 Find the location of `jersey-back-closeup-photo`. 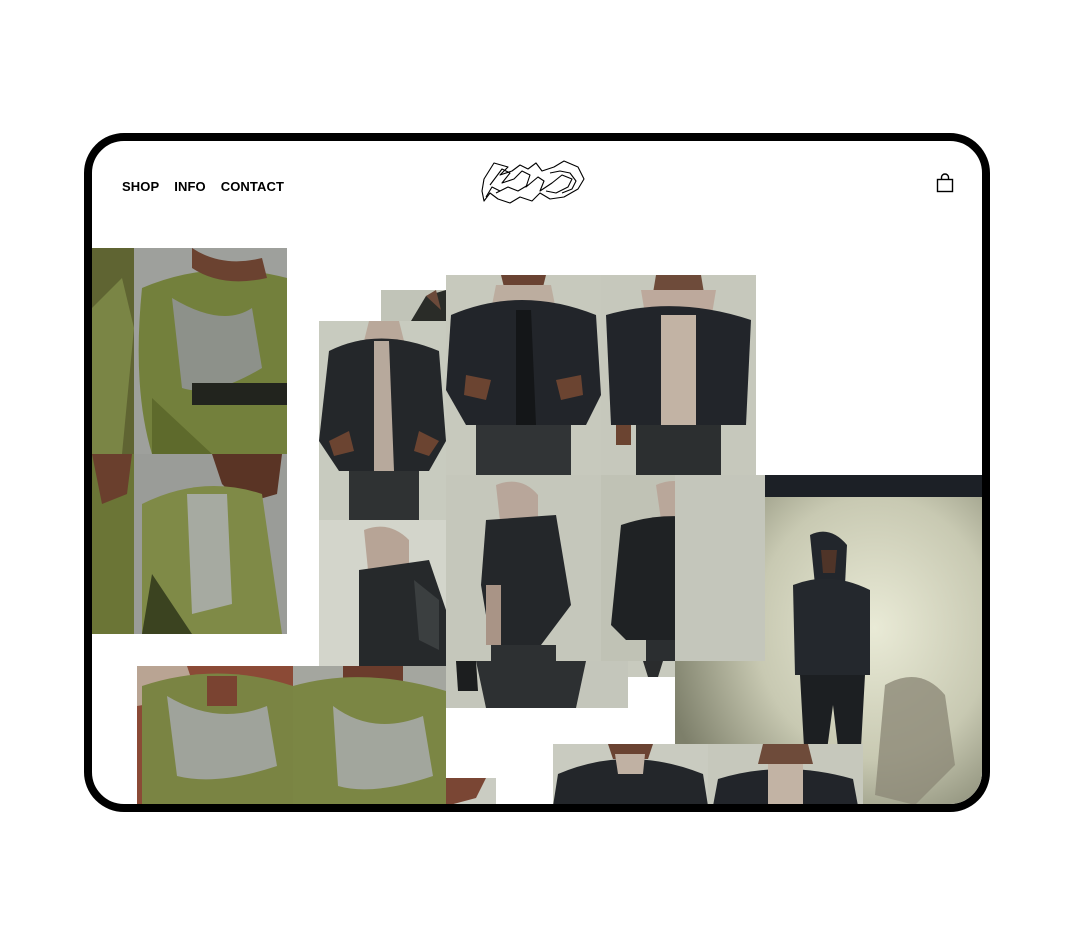

jersey-back-closeup-photo is located at coordinates (369, 735).